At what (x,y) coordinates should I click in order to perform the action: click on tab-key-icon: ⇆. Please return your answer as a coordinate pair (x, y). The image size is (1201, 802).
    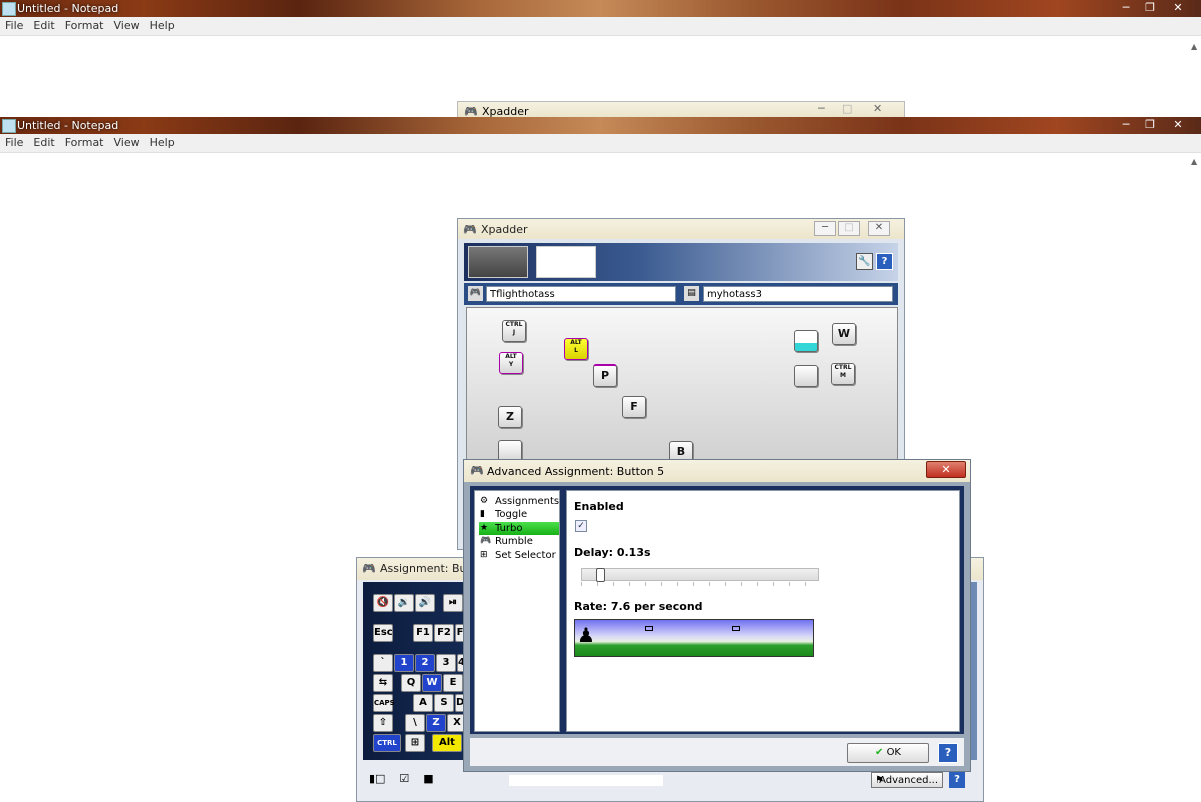
    Looking at the image, I should click on (383, 683).